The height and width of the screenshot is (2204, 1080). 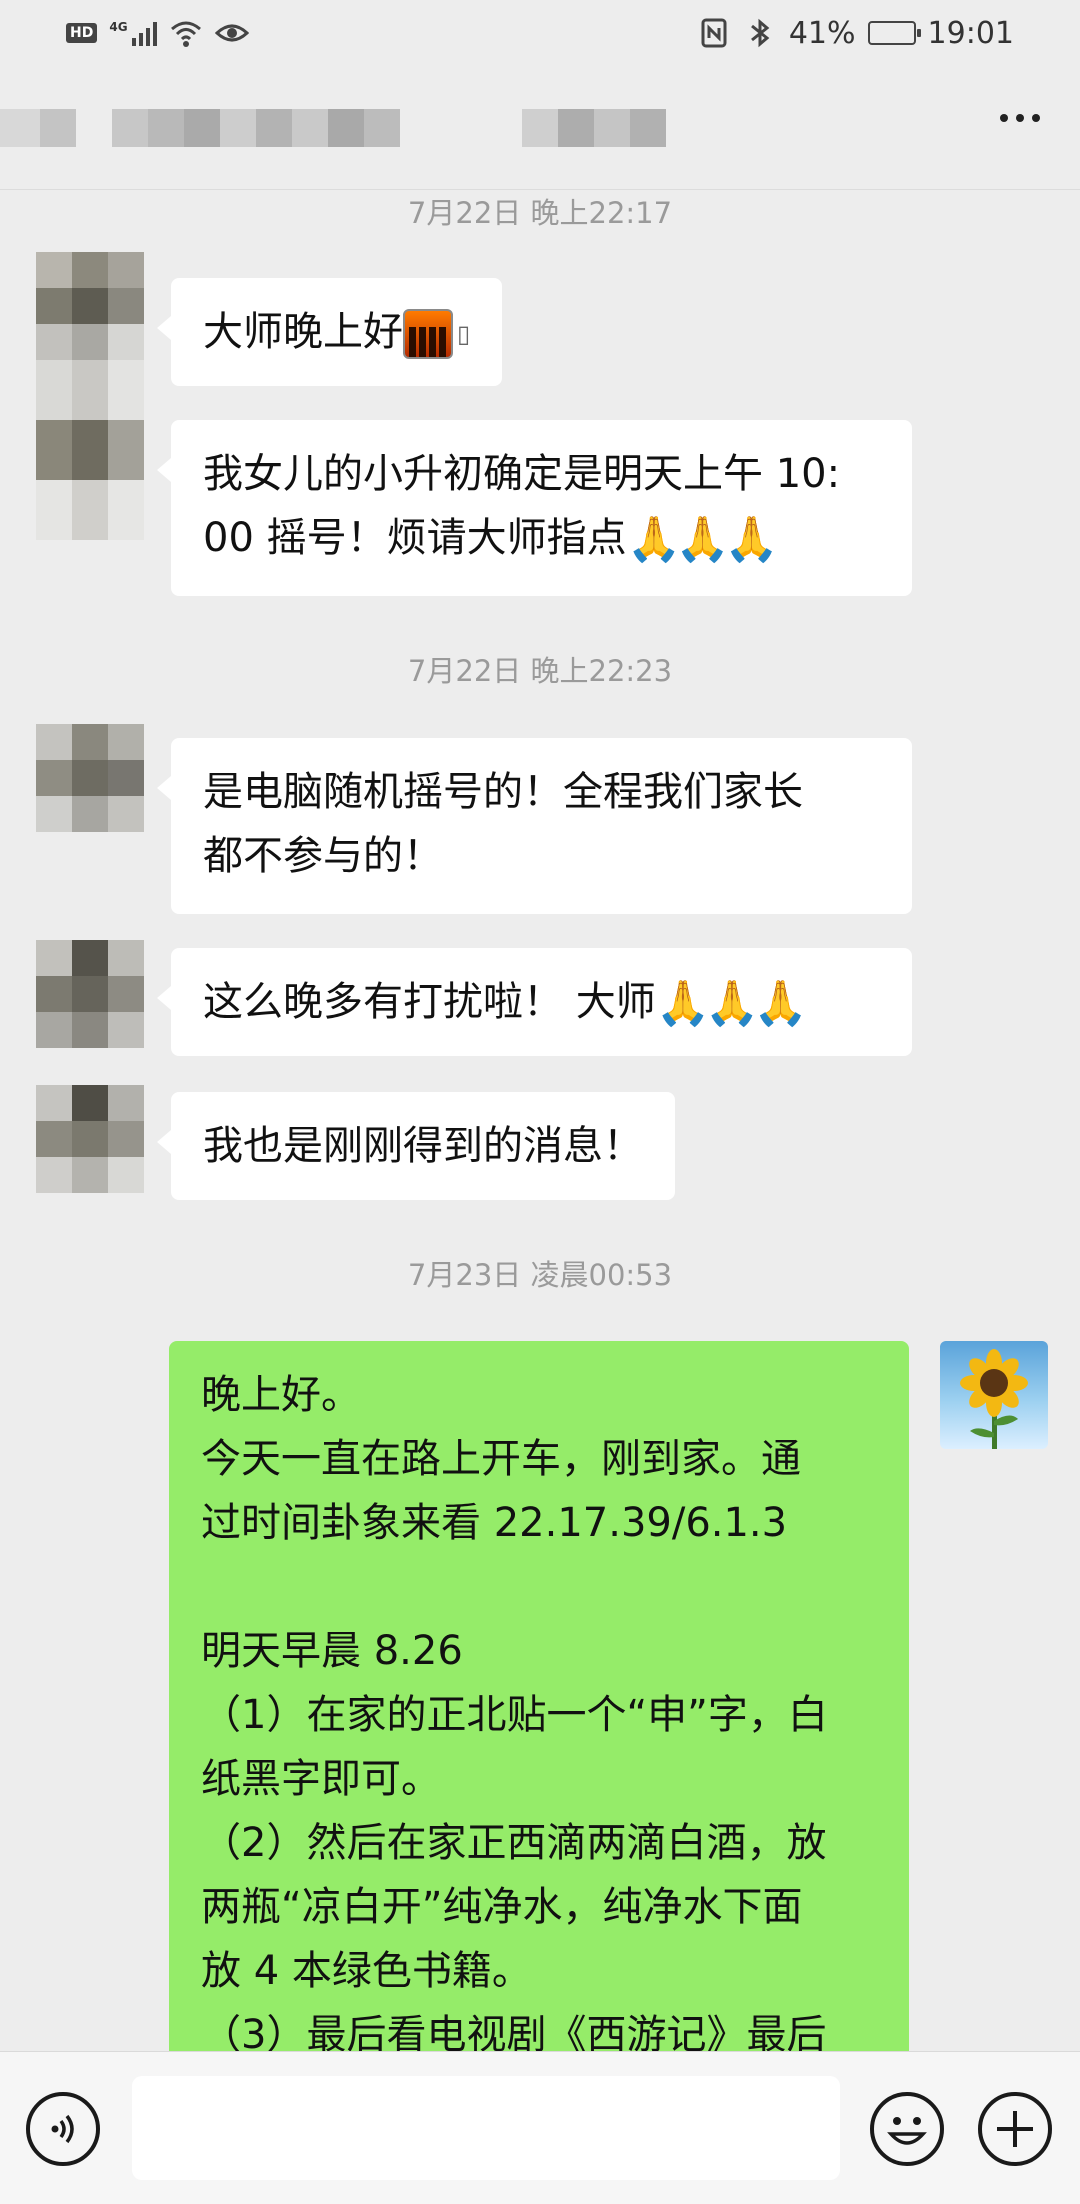 What do you see at coordinates (540, 33) in the screenshot?
I see `status-bar: HD 4G 41% 19:01` at bounding box center [540, 33].